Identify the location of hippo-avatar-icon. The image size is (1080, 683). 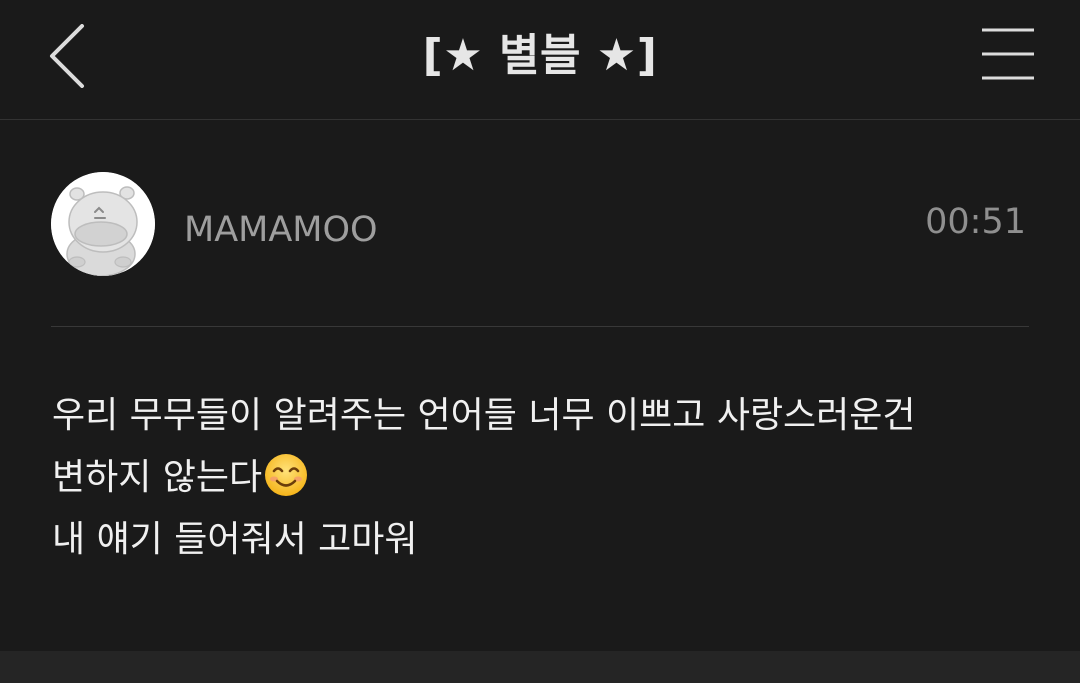
(103, 224).